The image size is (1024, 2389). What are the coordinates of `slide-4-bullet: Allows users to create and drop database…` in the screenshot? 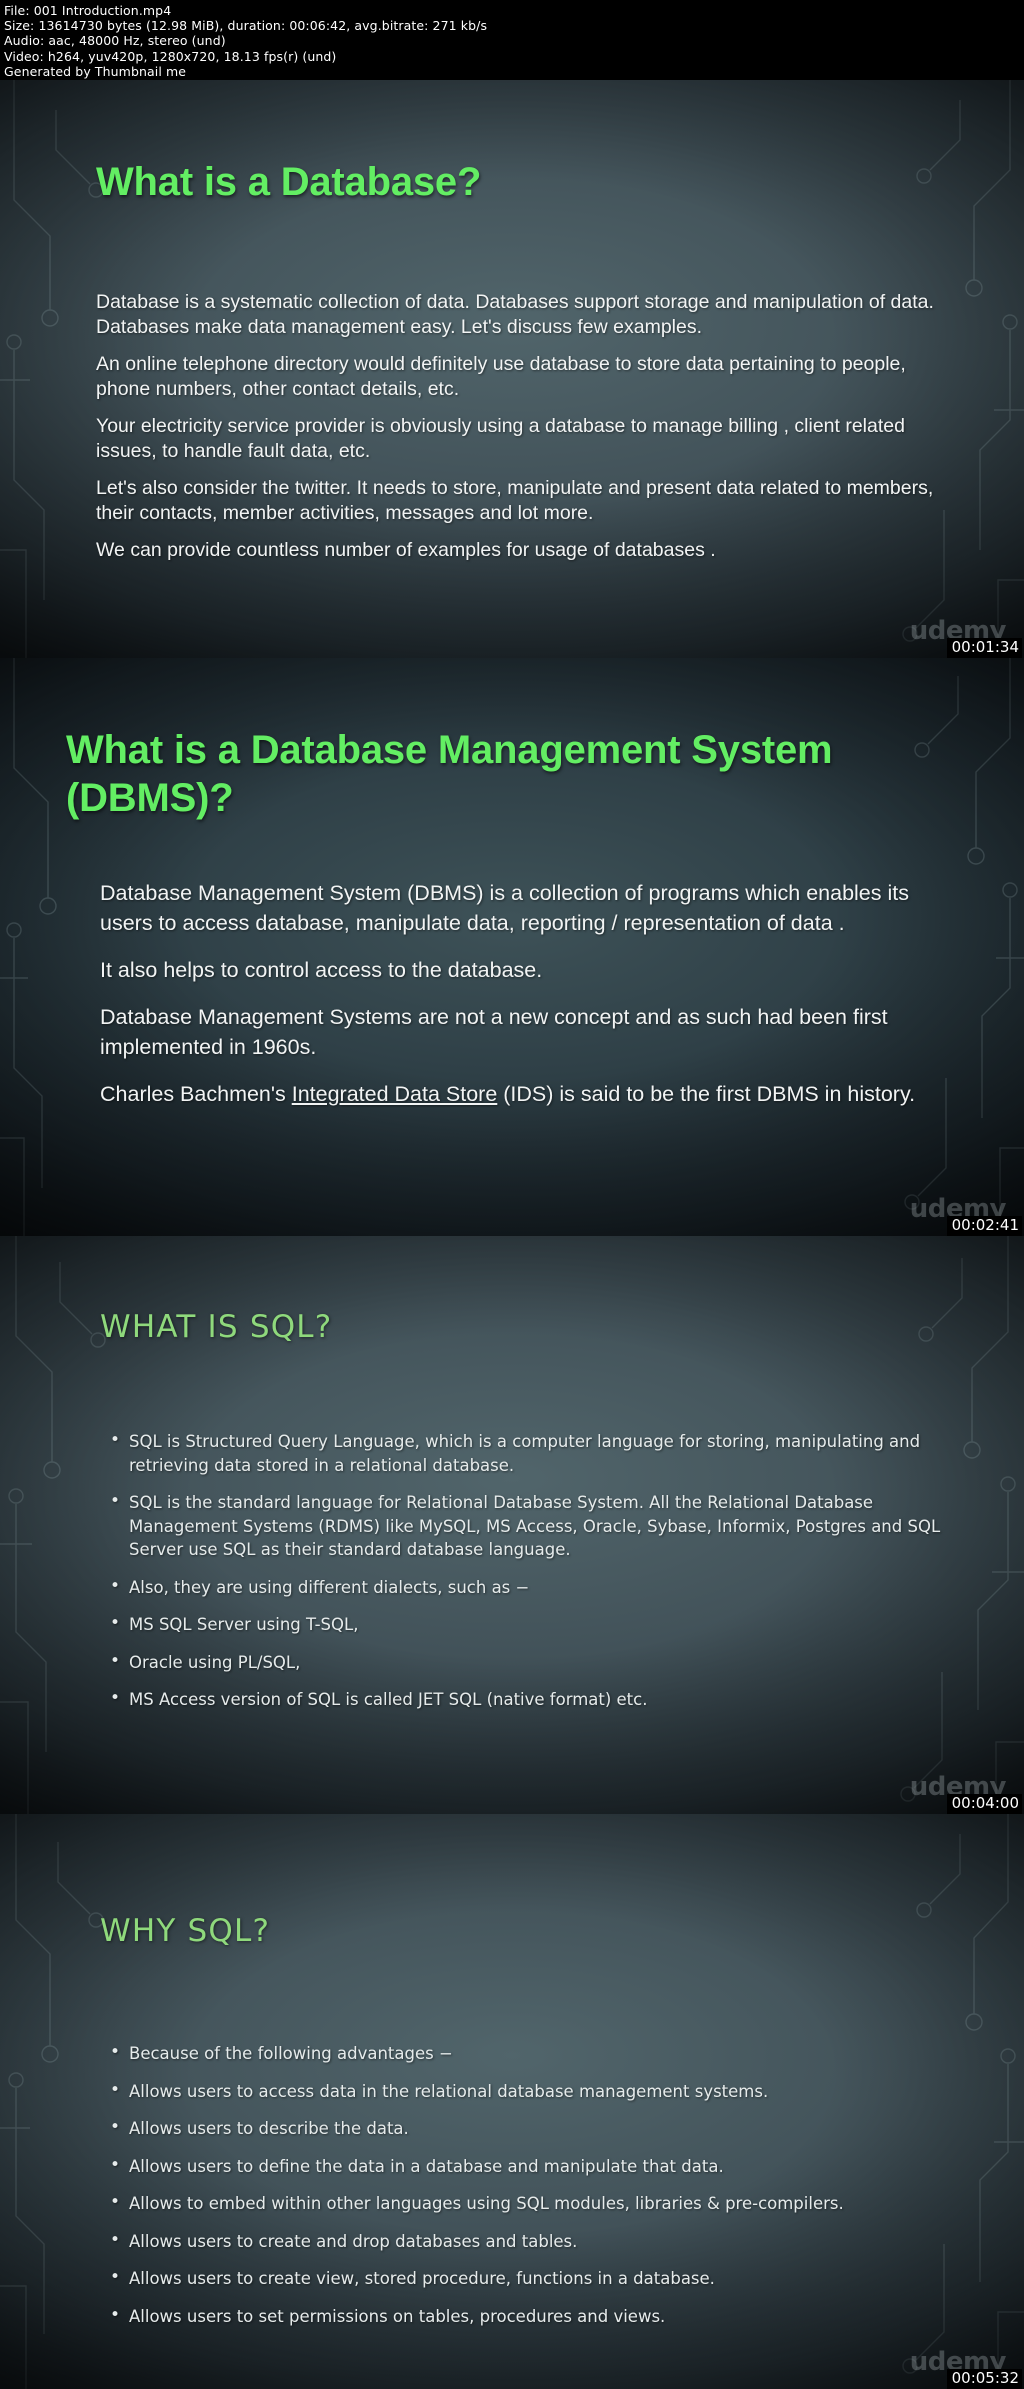 It's located at (536, 2241).